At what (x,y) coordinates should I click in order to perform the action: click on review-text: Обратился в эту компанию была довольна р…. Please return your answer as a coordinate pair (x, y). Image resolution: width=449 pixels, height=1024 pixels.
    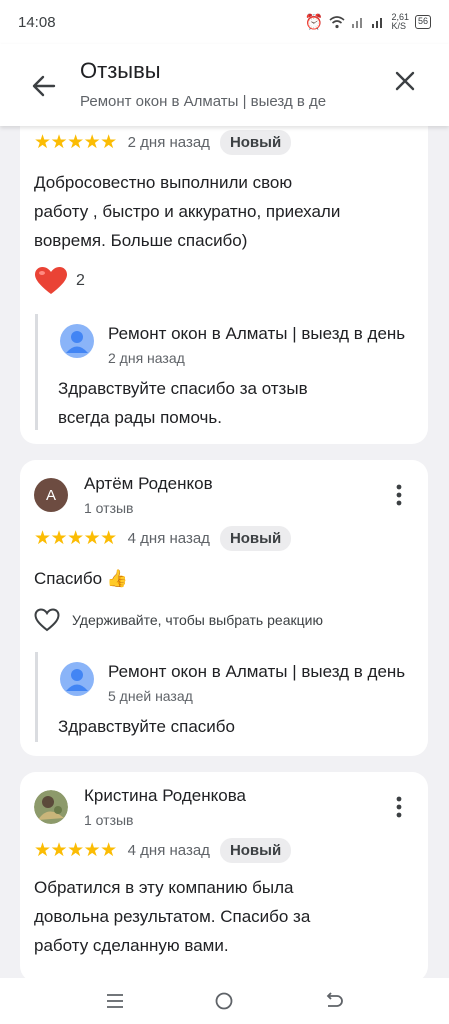
    Looking at the image, I should click on (172, 916).